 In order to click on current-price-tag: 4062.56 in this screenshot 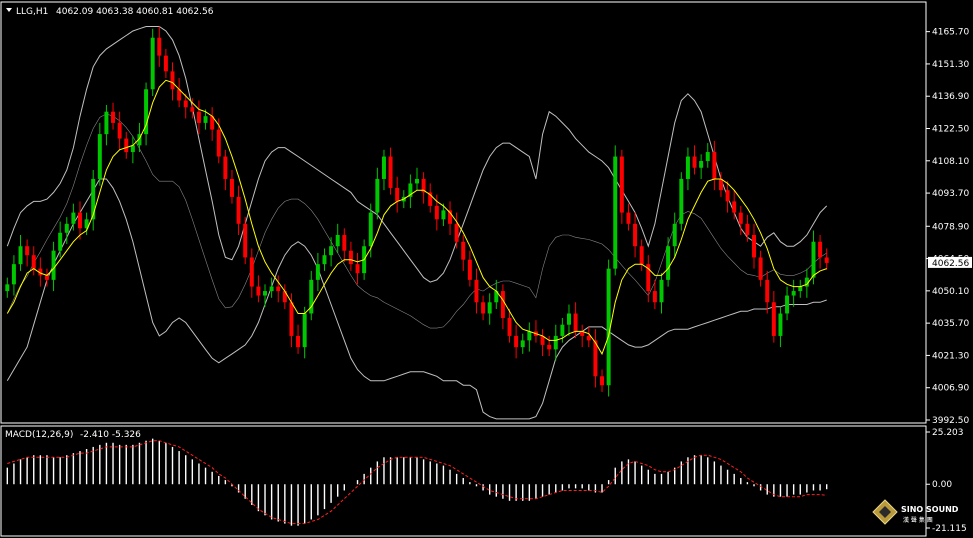, I will do `click(950, 262)`.